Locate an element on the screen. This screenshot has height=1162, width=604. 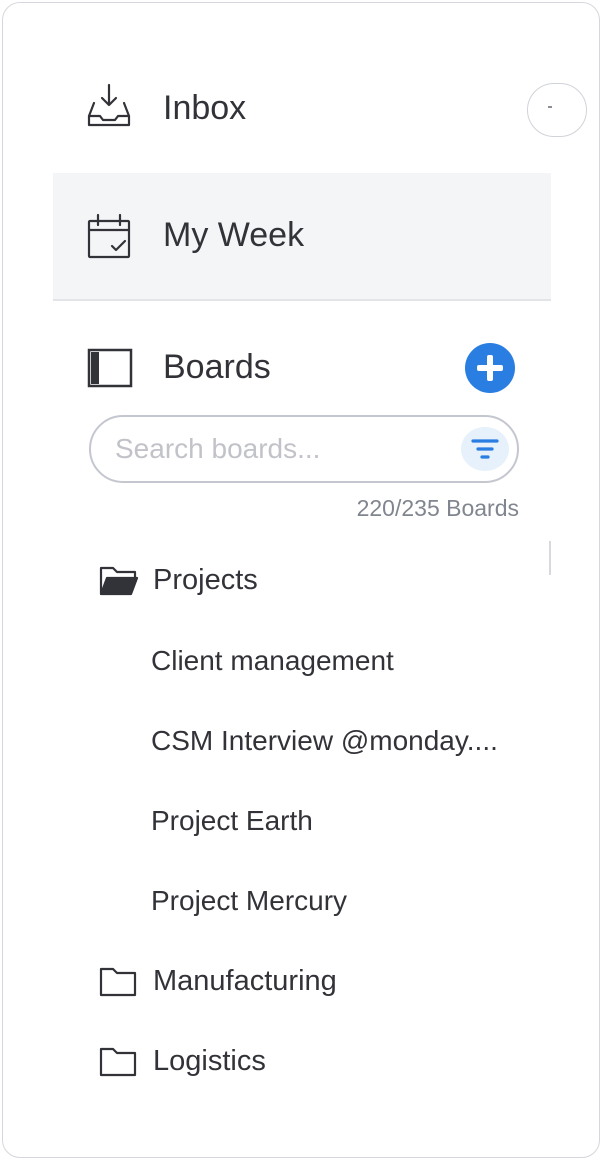
calendar-check-icon is located at coordinates (109, 239).